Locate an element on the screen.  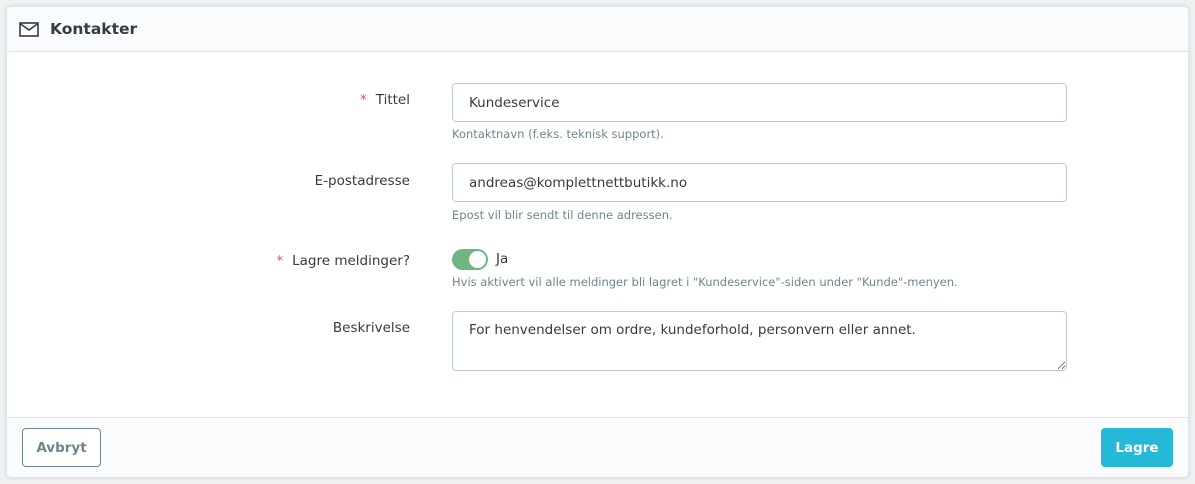
email-input is located at coordinates (759, 182).